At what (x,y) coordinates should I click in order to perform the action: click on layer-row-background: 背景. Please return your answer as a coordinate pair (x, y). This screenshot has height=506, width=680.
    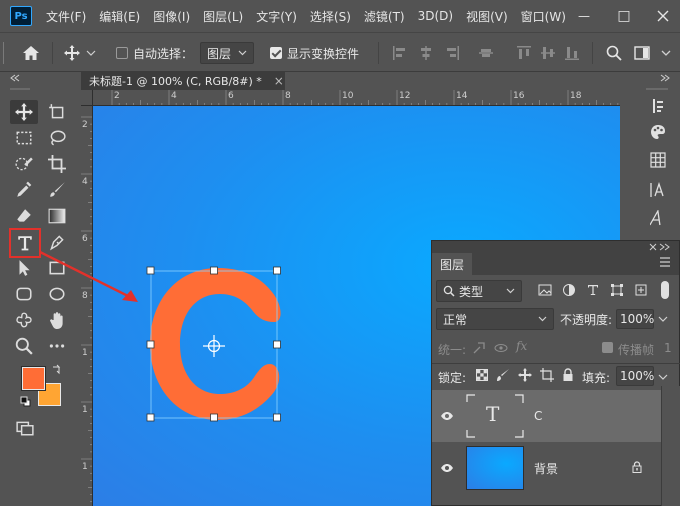
    Looking at the image, I should click on (546, 468).